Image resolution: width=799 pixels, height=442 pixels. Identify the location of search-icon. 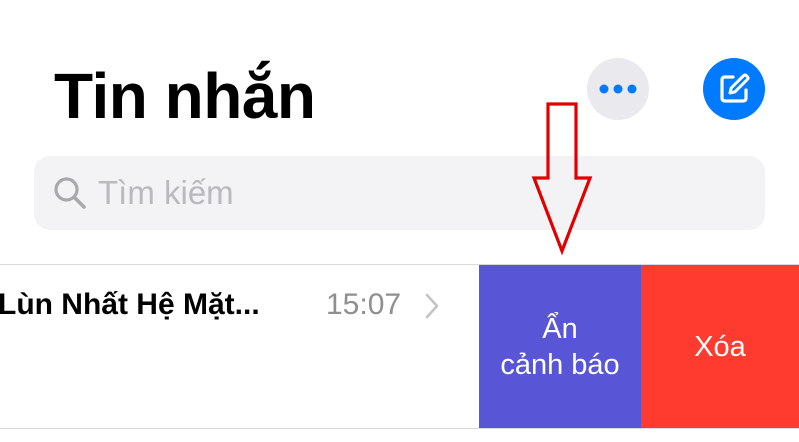
(70, 193).